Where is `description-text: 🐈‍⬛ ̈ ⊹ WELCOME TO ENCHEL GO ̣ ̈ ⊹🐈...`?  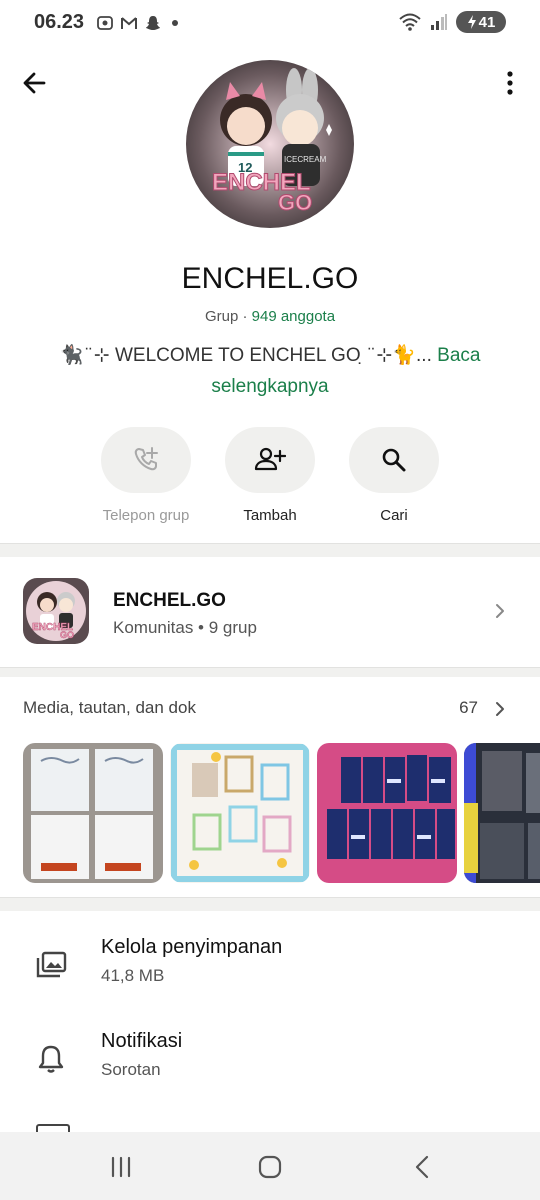 description-text: 🐈‍⬛ ̈ ⊹ WELCOME TO ENCHEL GO ̣ ̈ ⊹🐈... is located at coordinates (245, 355).